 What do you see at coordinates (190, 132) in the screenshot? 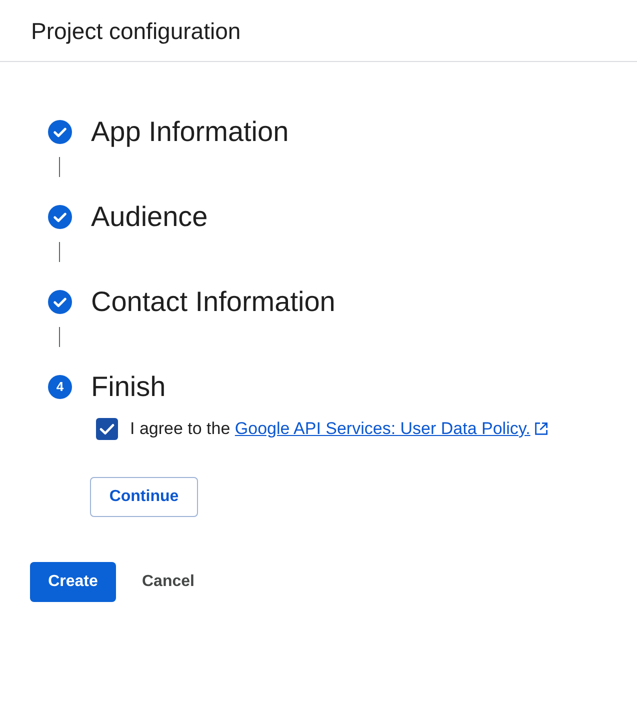
I see `step-title: App Information` at bounding box center [190, 132].